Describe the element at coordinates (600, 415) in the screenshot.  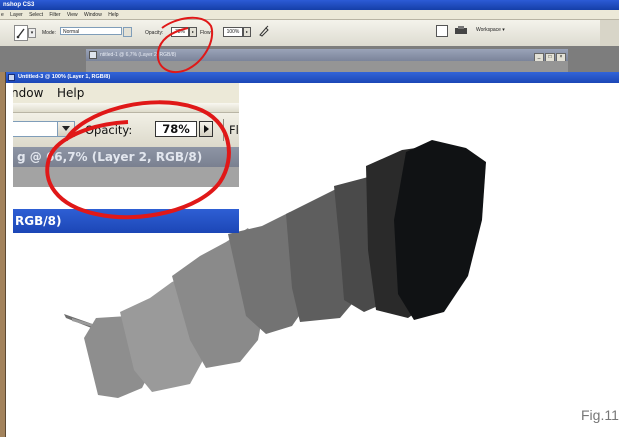
I see `figure-caption: Fig.11` at that location.